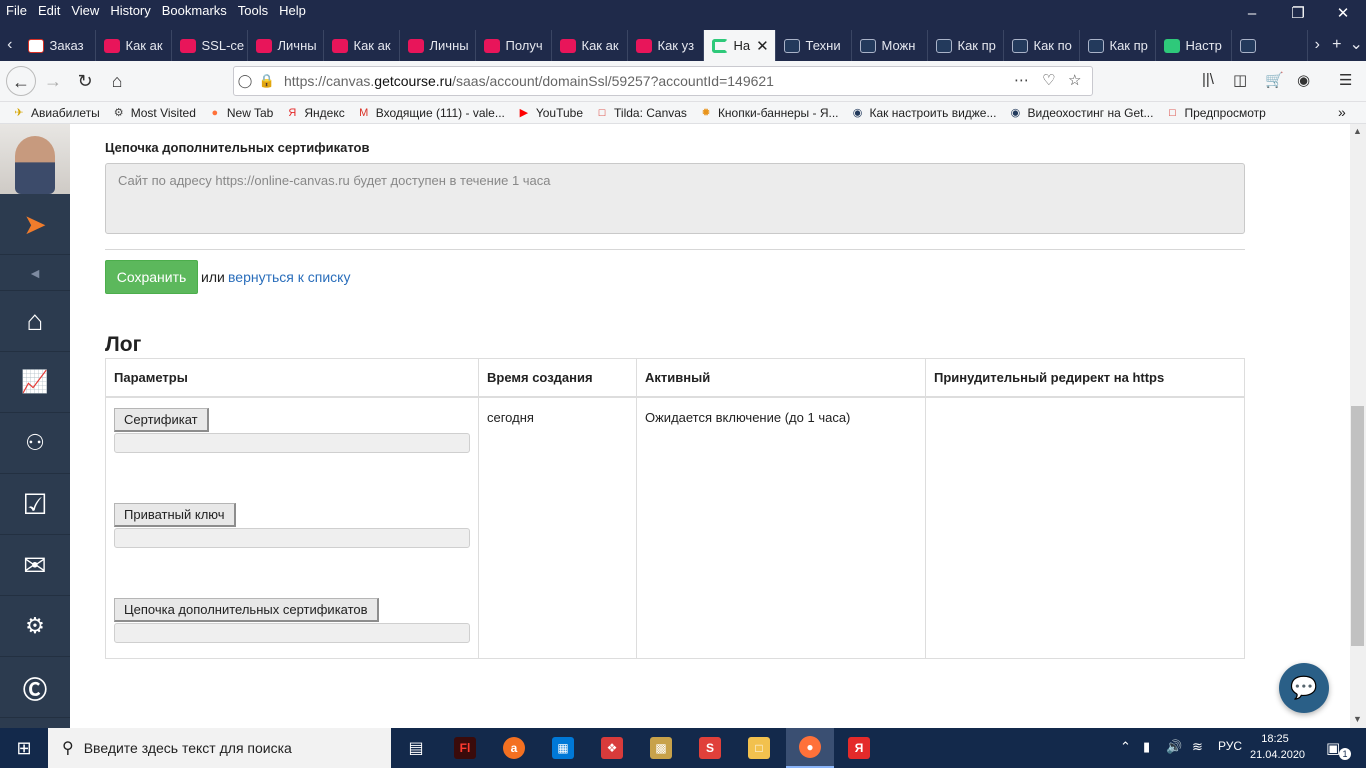 This screenshot has width=1366, height=768. What do you see at coordinates (1146, 747) in the screenshot?
I see `battery-icon: ▮` at bounding box center [1146, 747].